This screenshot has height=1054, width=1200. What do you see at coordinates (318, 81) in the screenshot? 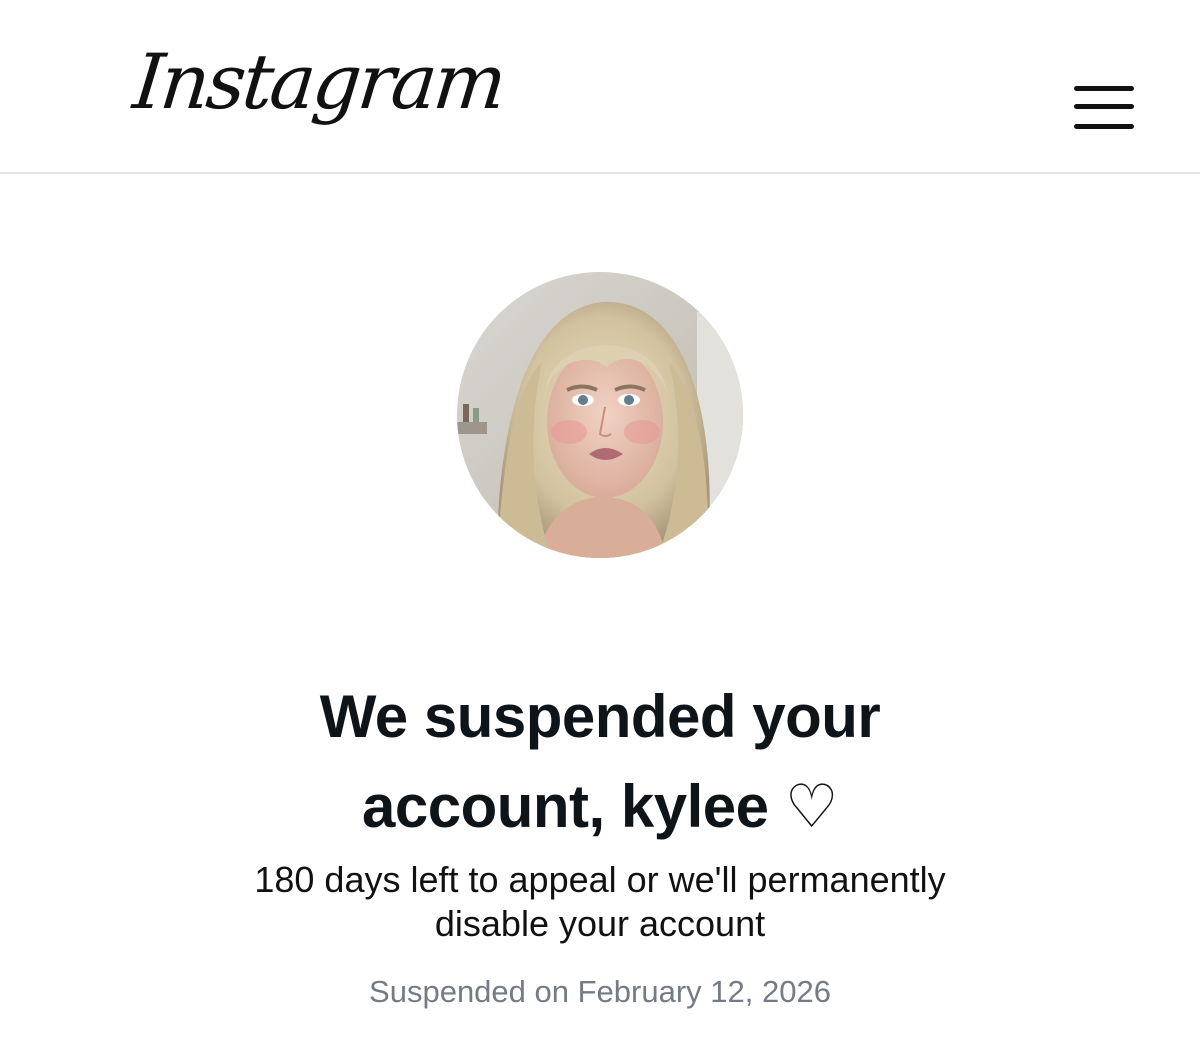
I see `instagram-logo: Instagram` at bounding box center [318, 81].